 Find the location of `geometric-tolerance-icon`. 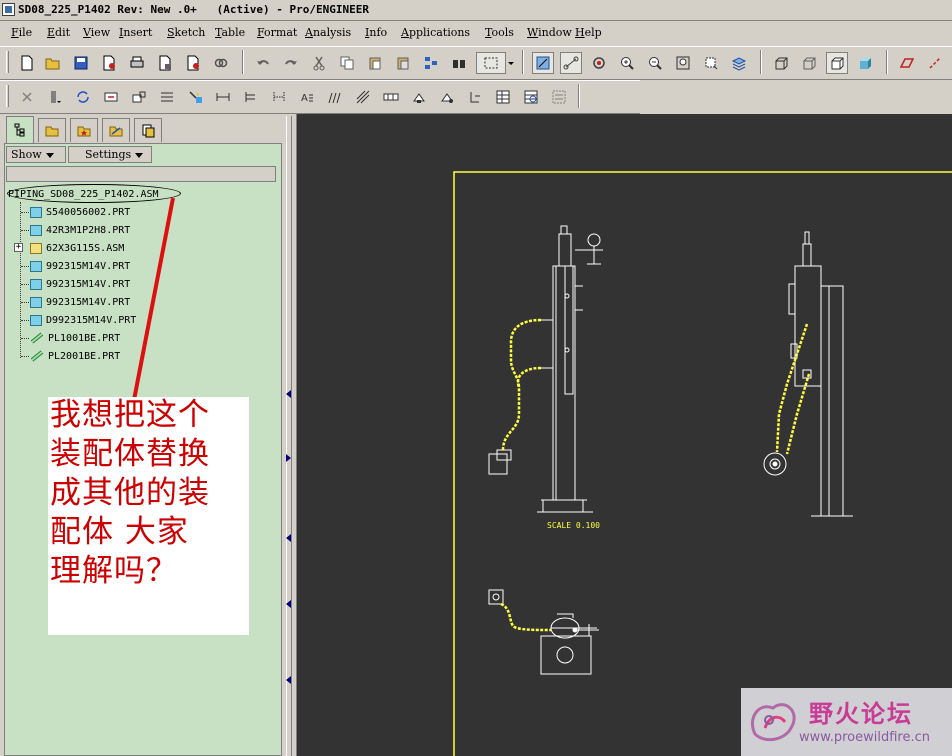

geometric-tolerance-icon is located at coordinates (391, 97).